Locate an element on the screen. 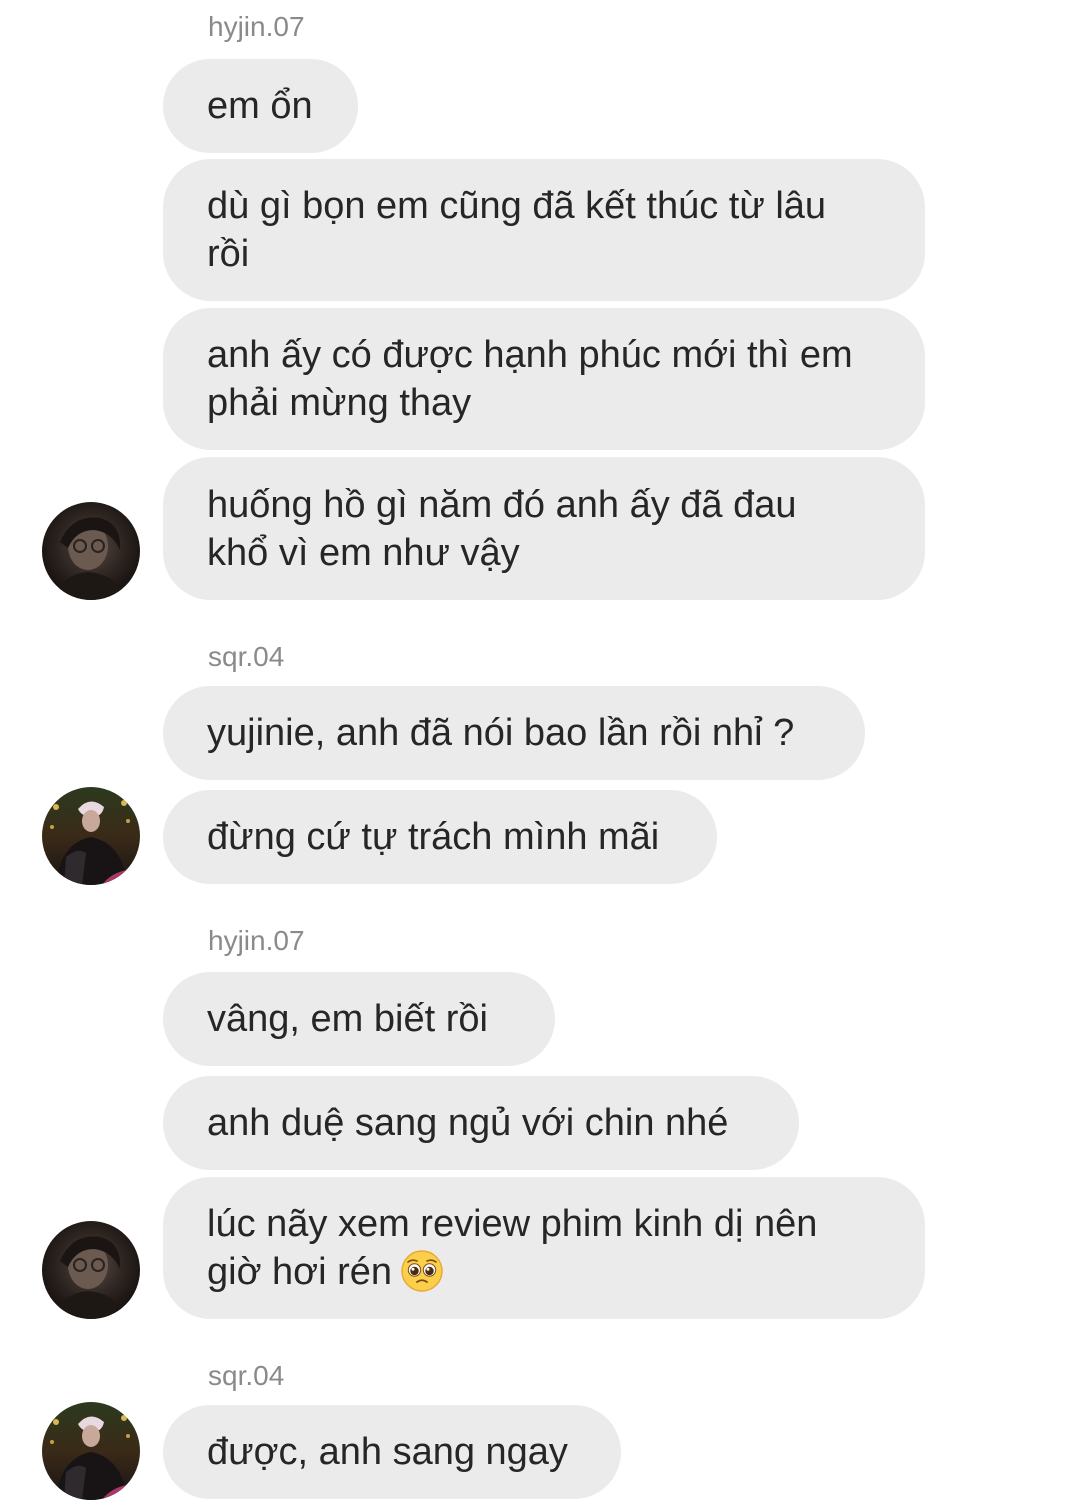 This screenshot has height=1512, width=1080. message-bubble: em ổn is located at coordinates (260, 106).